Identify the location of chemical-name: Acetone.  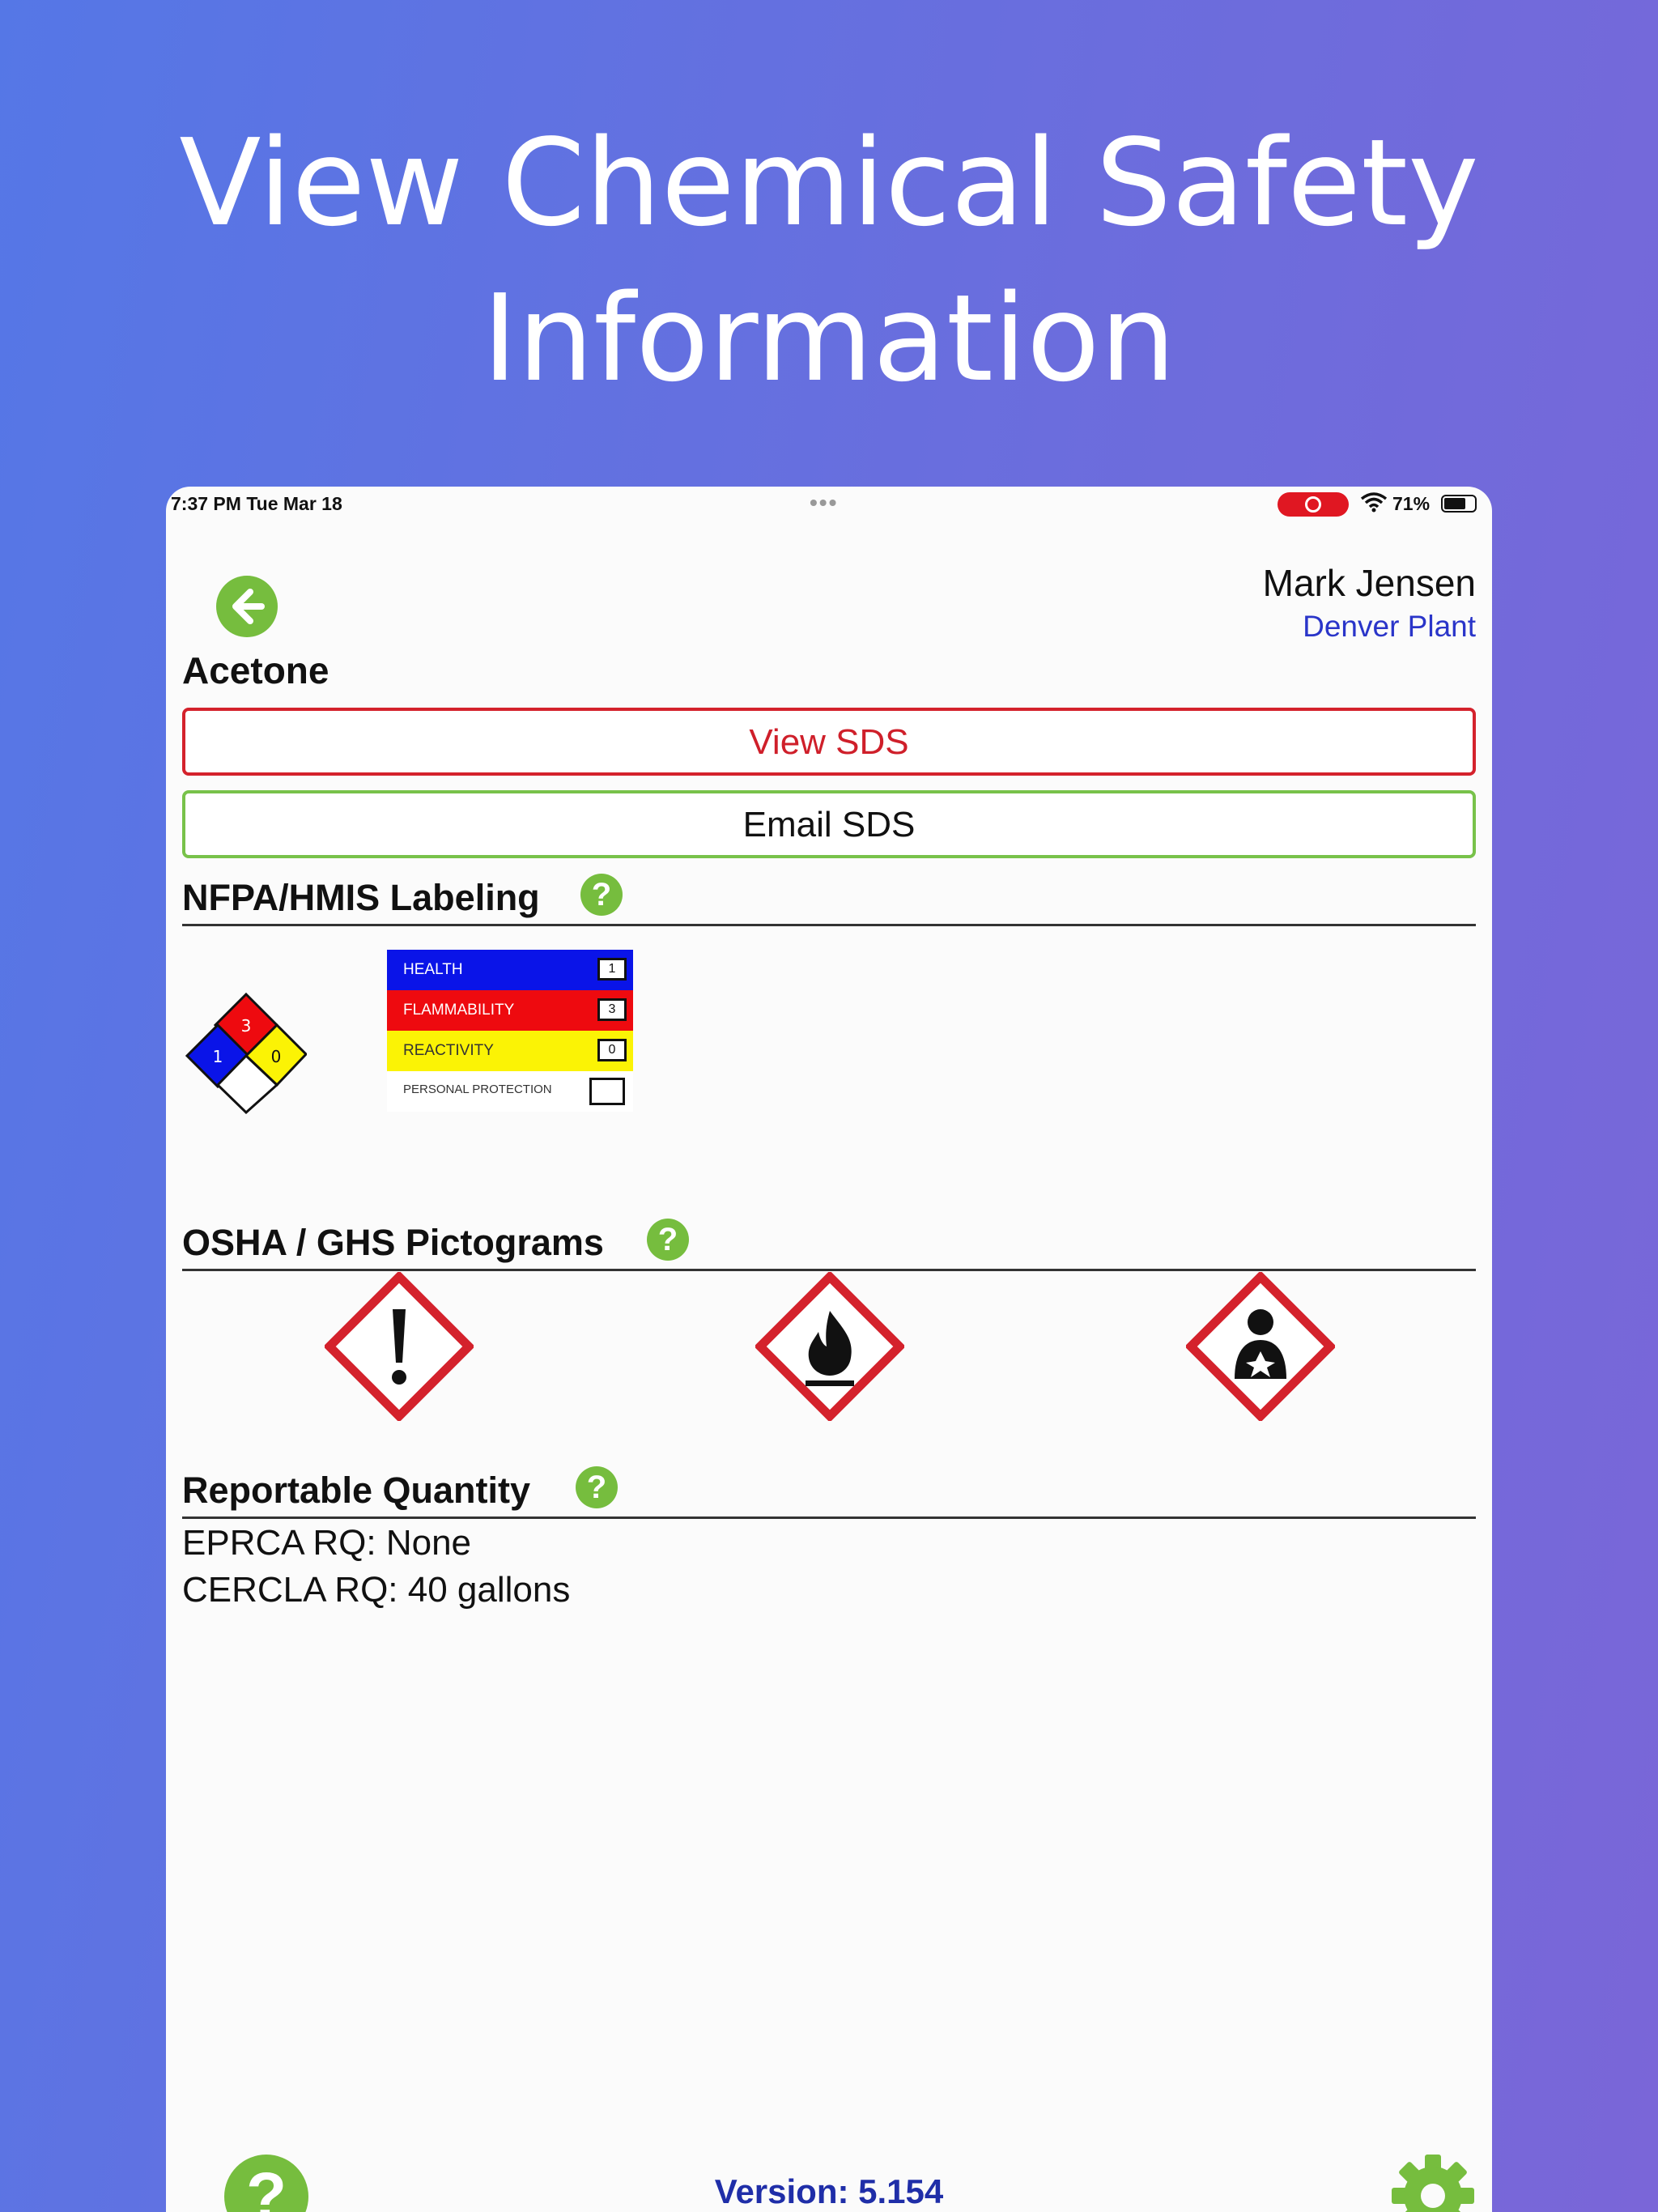
(255, 670).